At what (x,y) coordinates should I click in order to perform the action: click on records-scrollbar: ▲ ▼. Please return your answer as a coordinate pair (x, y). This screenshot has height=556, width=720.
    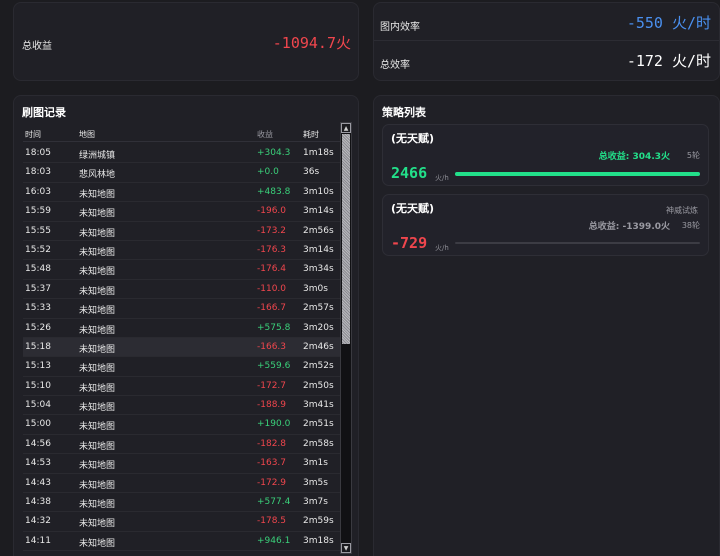
    Looking at the image, I should click on (346, 338).